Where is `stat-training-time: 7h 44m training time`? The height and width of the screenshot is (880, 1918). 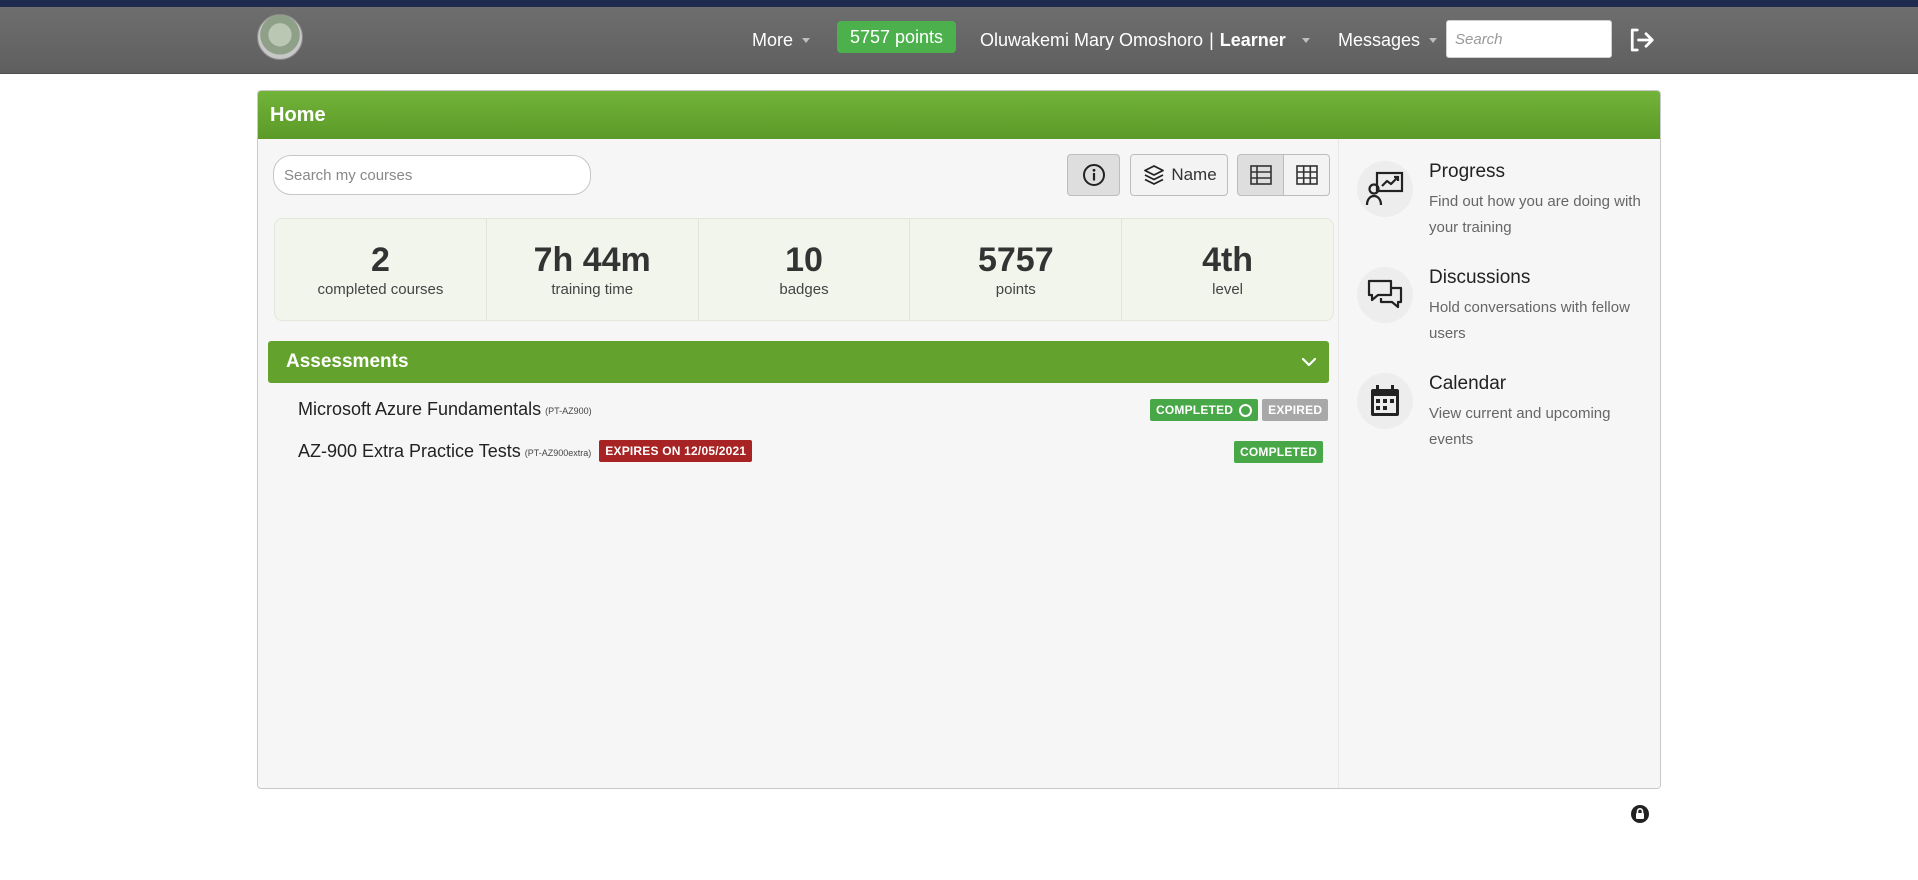 stat-training-time: 7h 44m training time is located at coordinates (593, 269).